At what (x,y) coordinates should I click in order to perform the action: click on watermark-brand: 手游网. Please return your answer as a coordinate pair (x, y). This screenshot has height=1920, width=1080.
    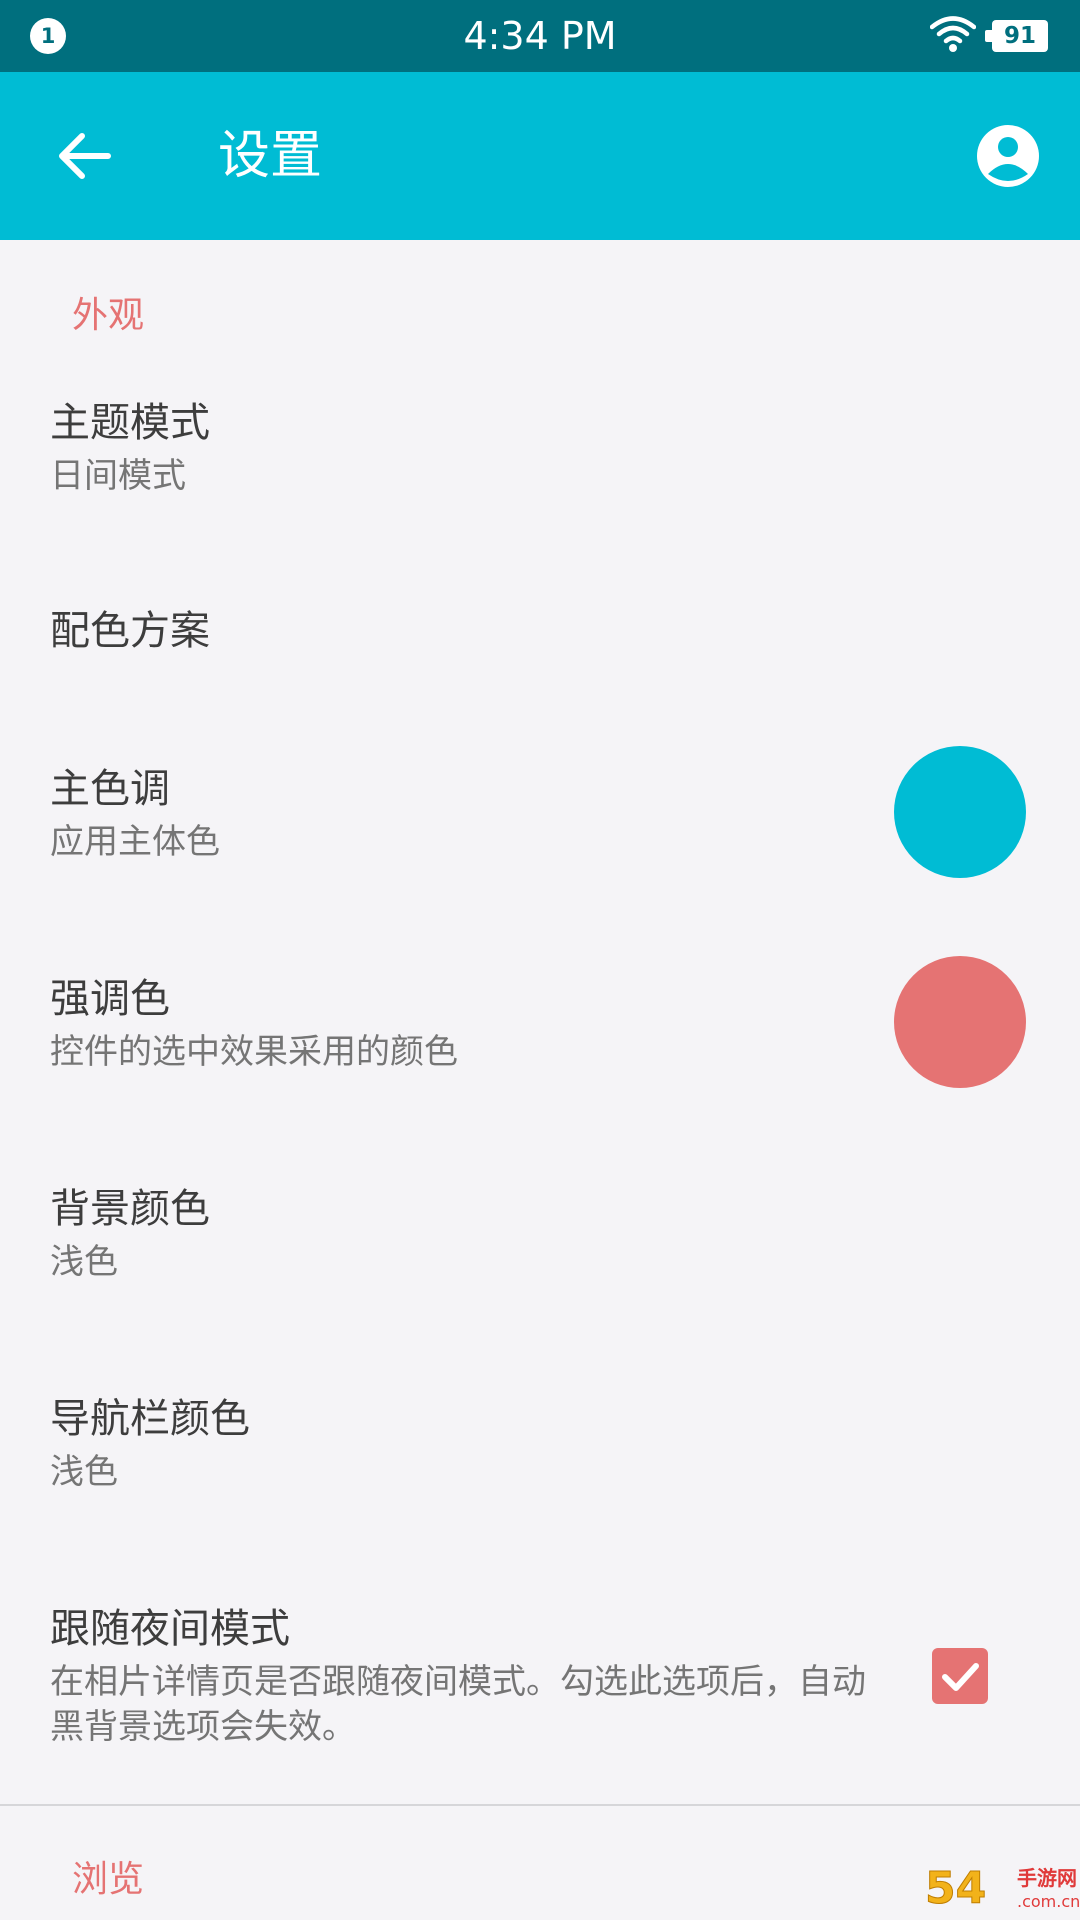
    Looking at the image, I should click on (1047, 1878).